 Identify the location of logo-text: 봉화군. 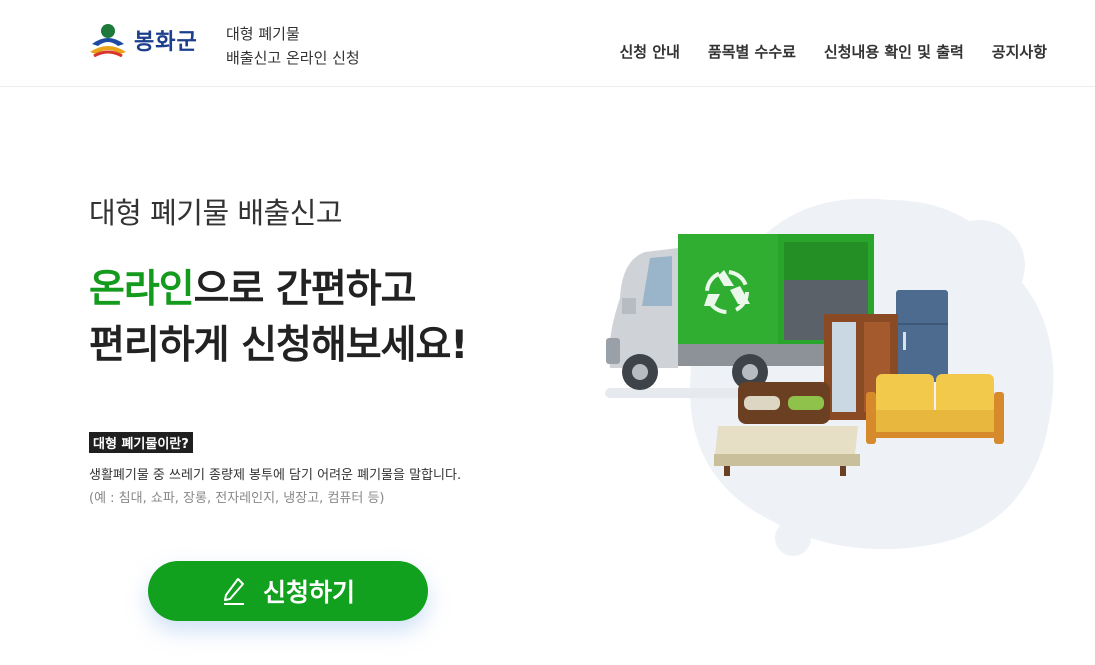
(166, 42).